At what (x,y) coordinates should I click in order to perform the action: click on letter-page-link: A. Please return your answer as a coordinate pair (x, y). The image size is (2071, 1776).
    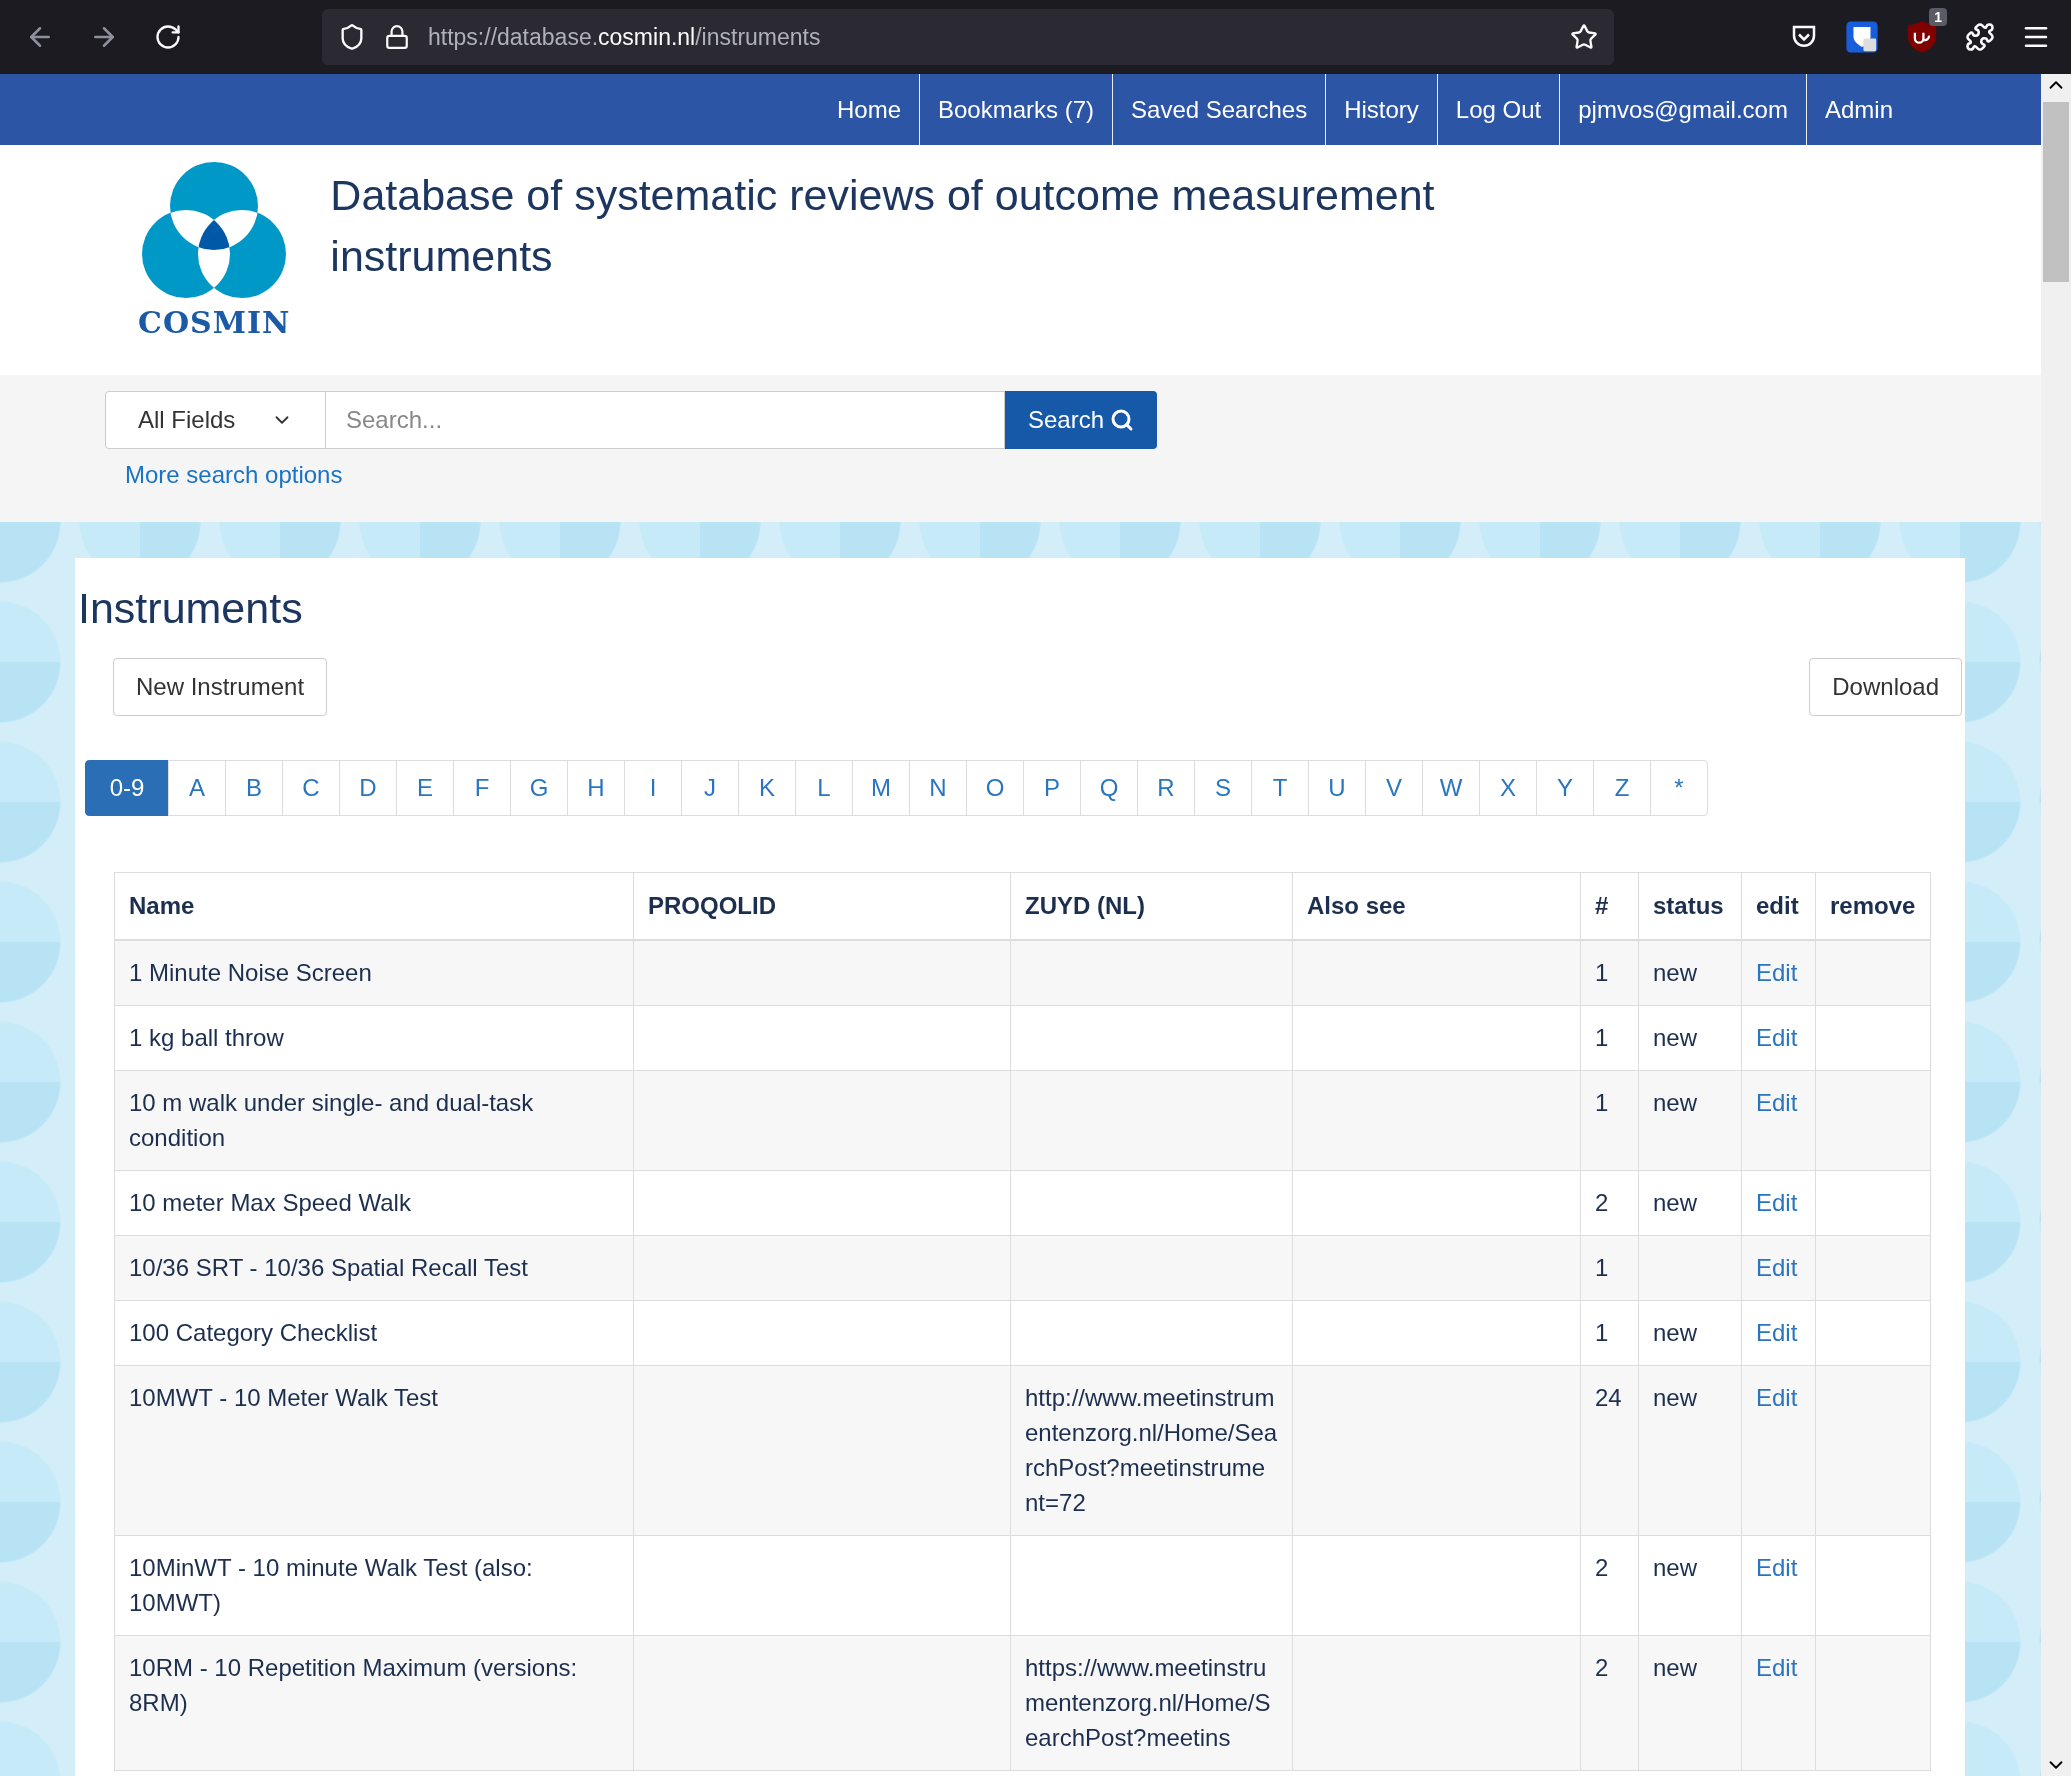
    Looking at the image, I should click on (197, 788).